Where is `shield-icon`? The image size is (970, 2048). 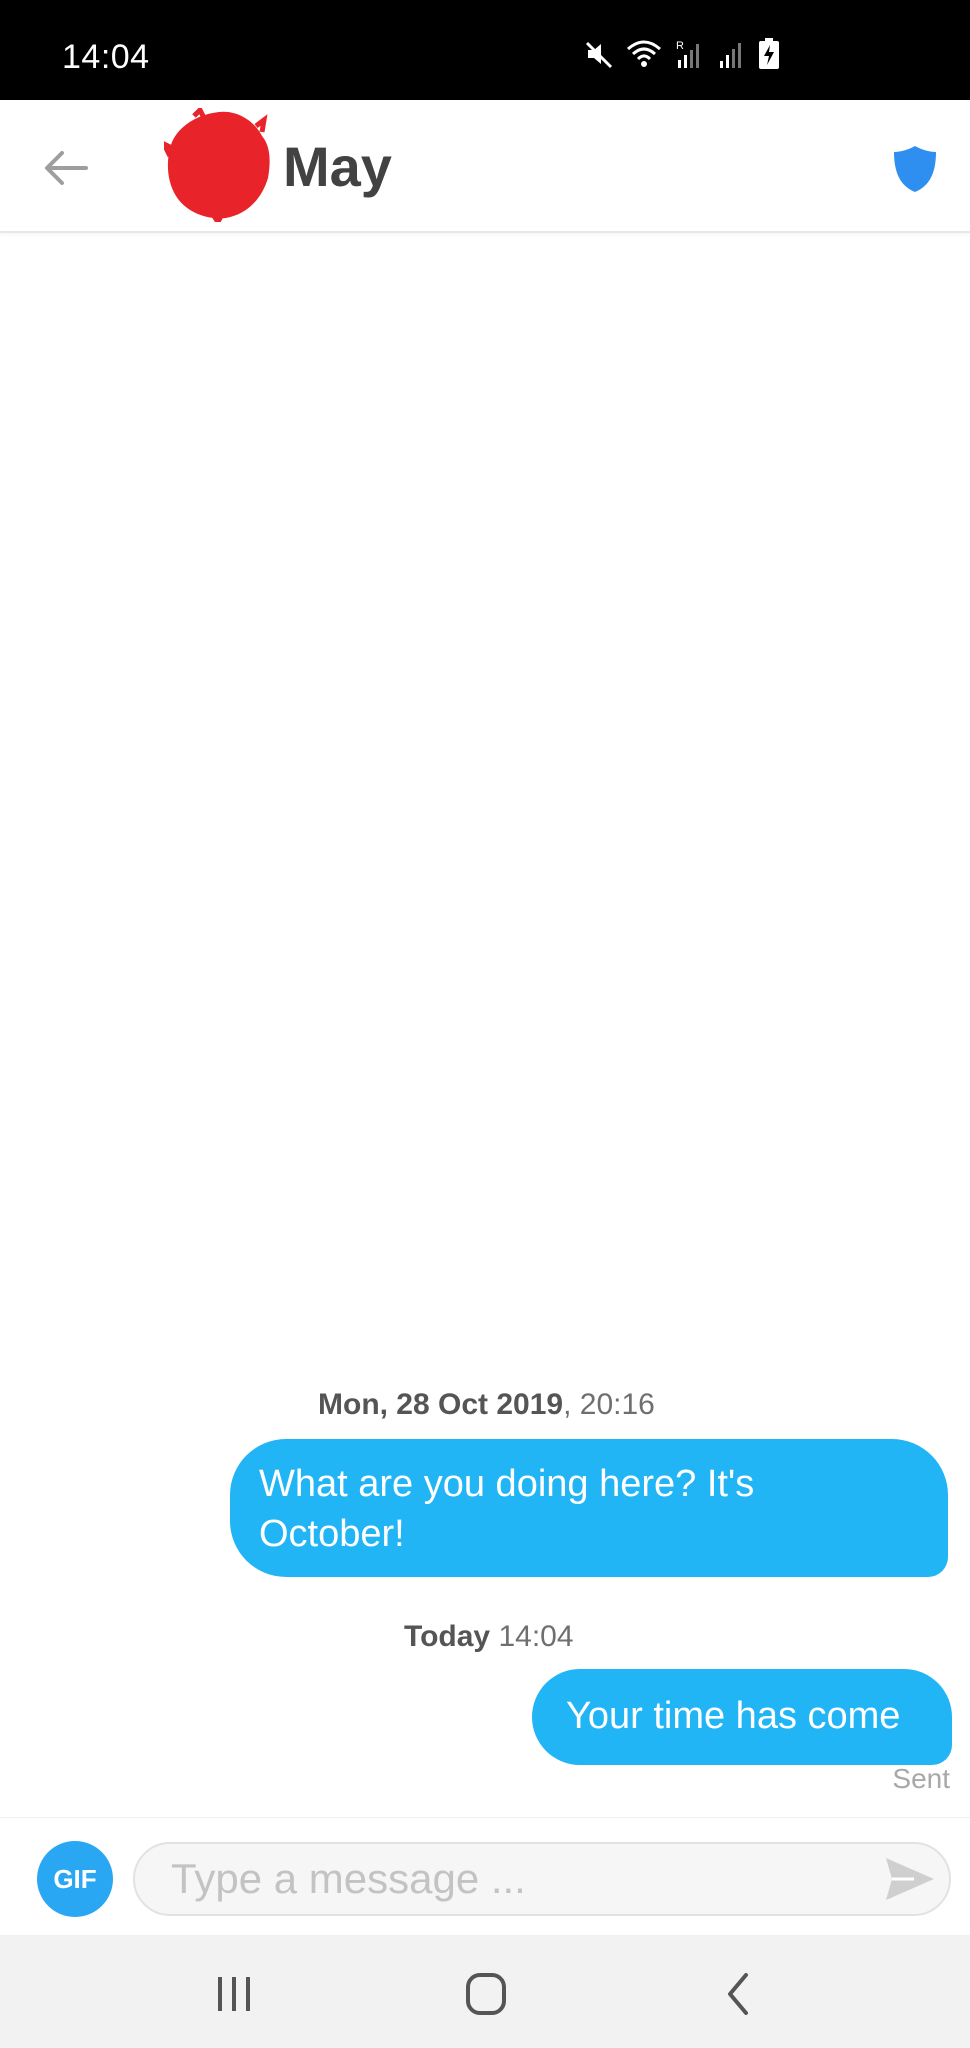 shield-icon is located at coordinates (915, 169).